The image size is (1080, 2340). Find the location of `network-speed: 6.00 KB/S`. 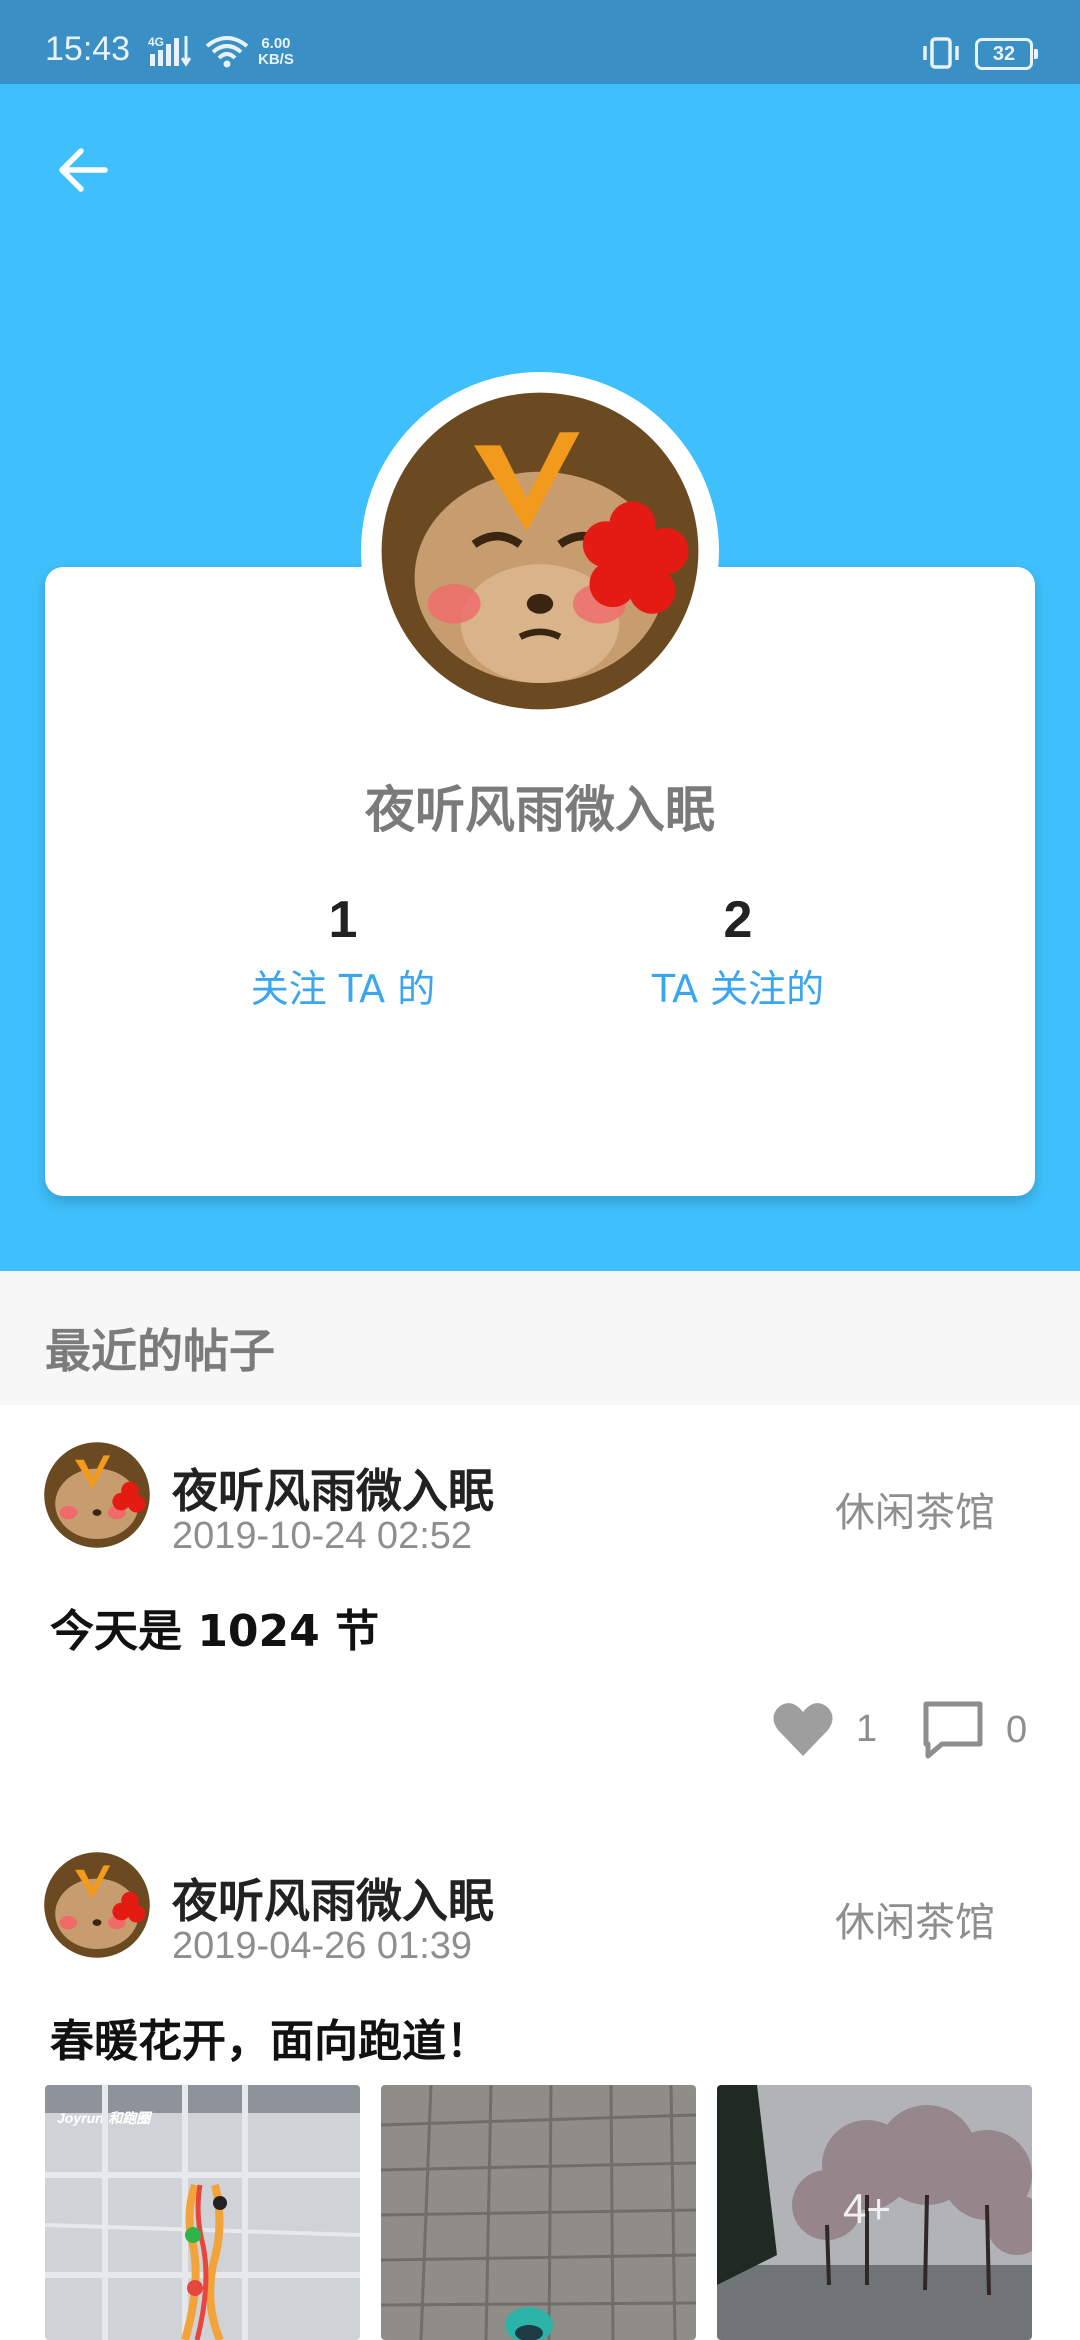

network-speed: 6.00 KB/S is located at coordinates (276, 51).